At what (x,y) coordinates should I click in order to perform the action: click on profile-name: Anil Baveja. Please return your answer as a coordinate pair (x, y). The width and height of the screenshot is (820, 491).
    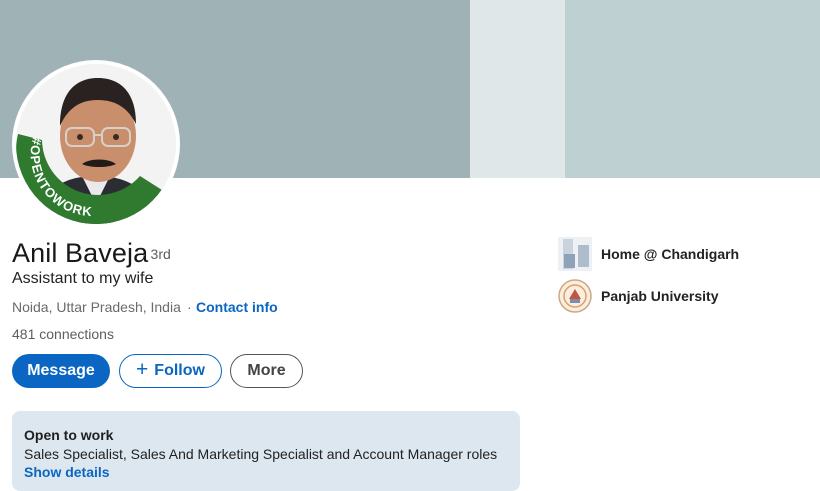
    Looking at the image, I should click on (80, 253).